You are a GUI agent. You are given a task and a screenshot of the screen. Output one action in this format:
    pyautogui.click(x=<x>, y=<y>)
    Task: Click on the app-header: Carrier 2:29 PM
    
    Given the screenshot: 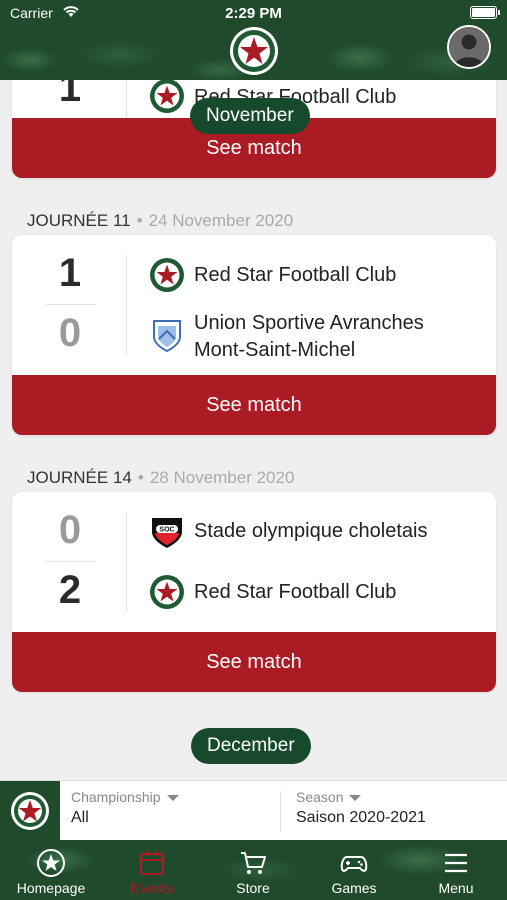 What is the action you would take?
    pyautogui.click(x=253, y=40)
    